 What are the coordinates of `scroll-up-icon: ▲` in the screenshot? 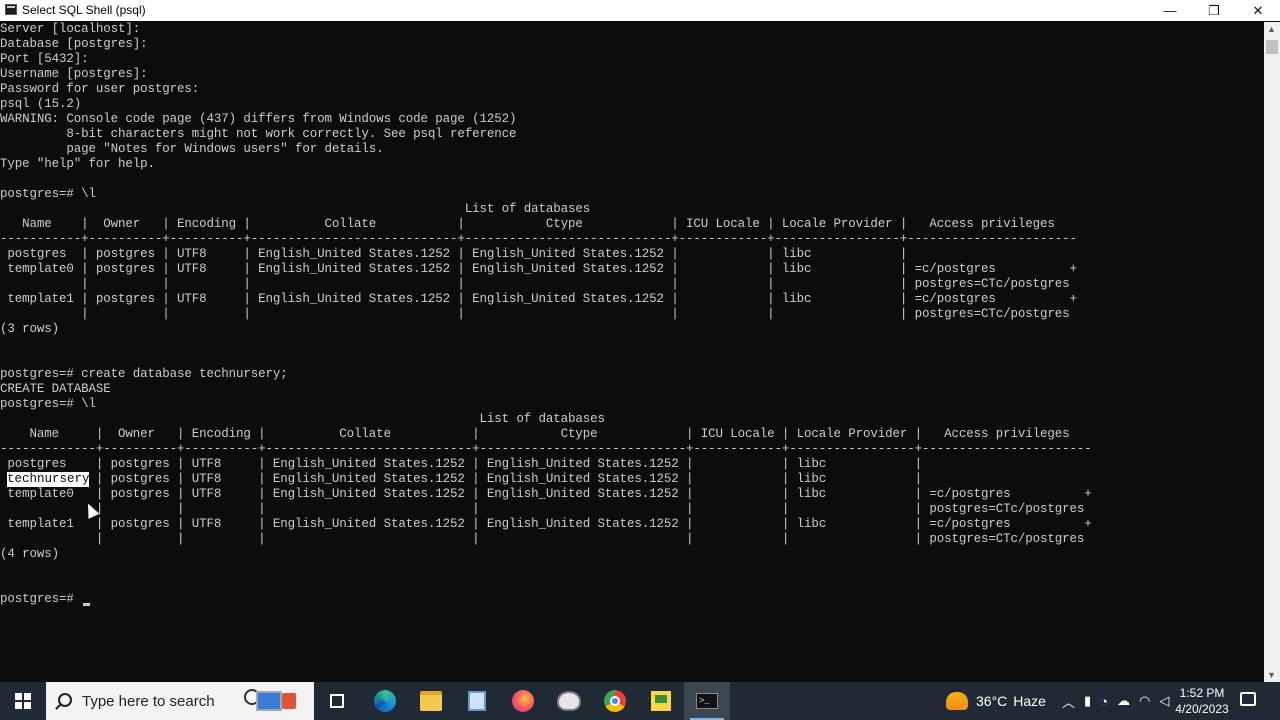 It's located at (1271, 29).